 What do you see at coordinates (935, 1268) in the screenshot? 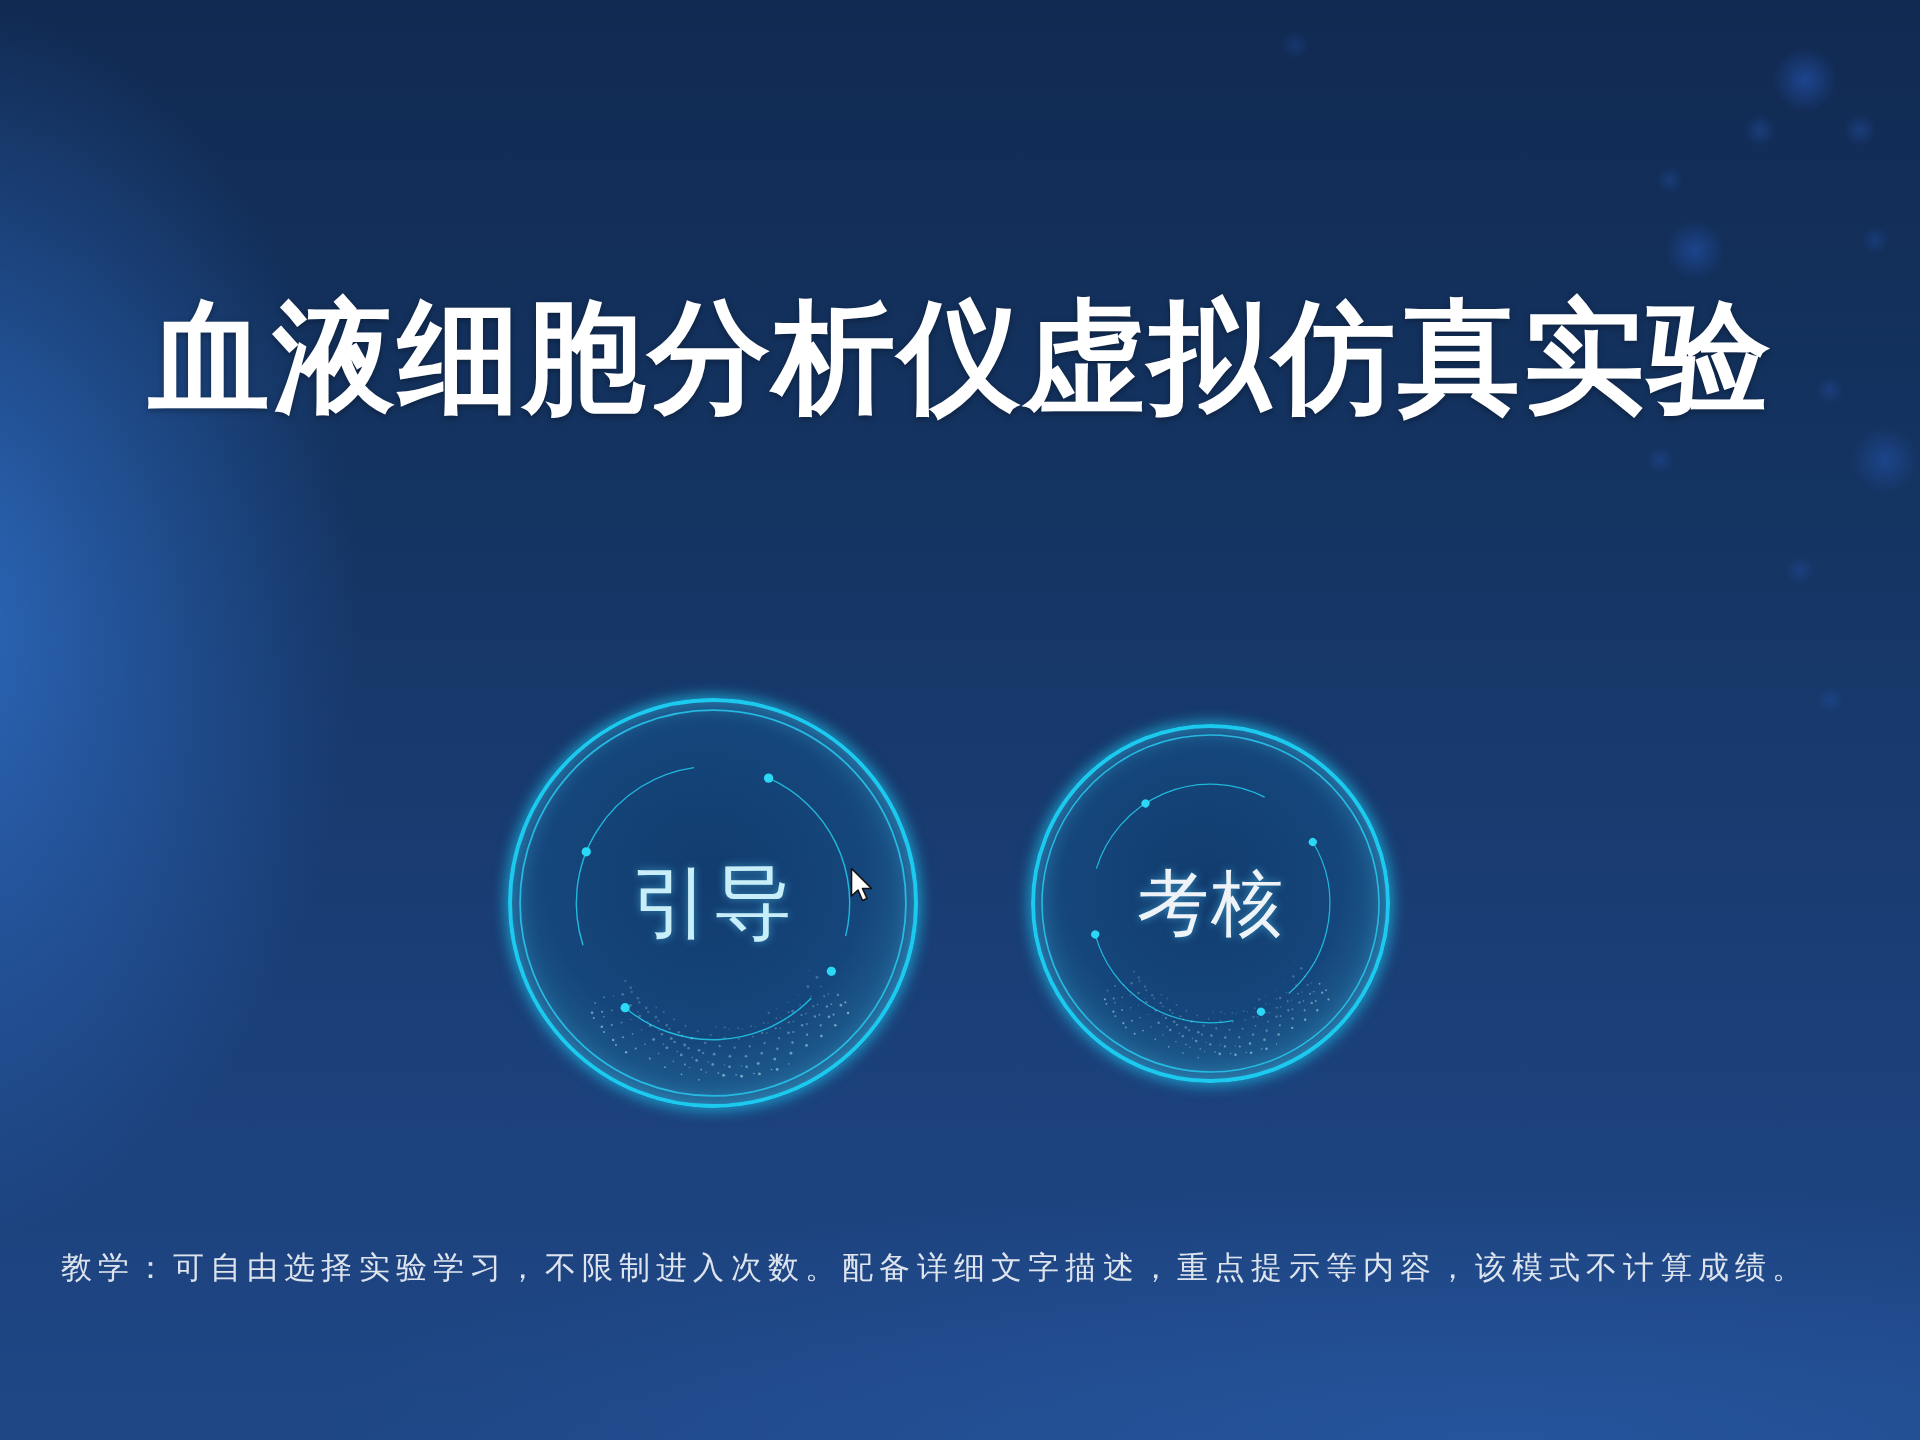
I see `mode-description: 教学：可自由选择实验学习，不限制进入次数。配备详细文字描述，重点提示等内容，该模式不计算成绩。` at bounding box center [935, 1268].